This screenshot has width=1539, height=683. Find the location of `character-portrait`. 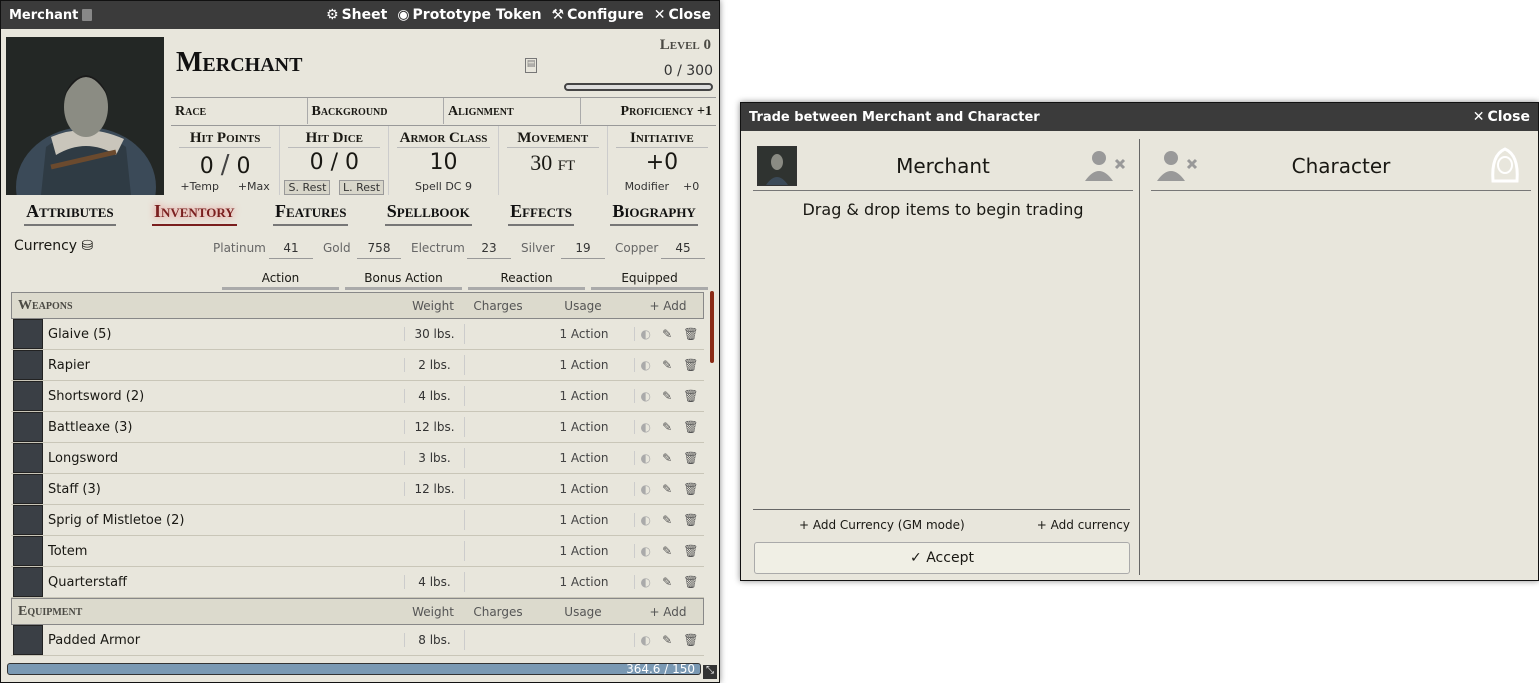

character-portrait is located at coordinates (85, 116).